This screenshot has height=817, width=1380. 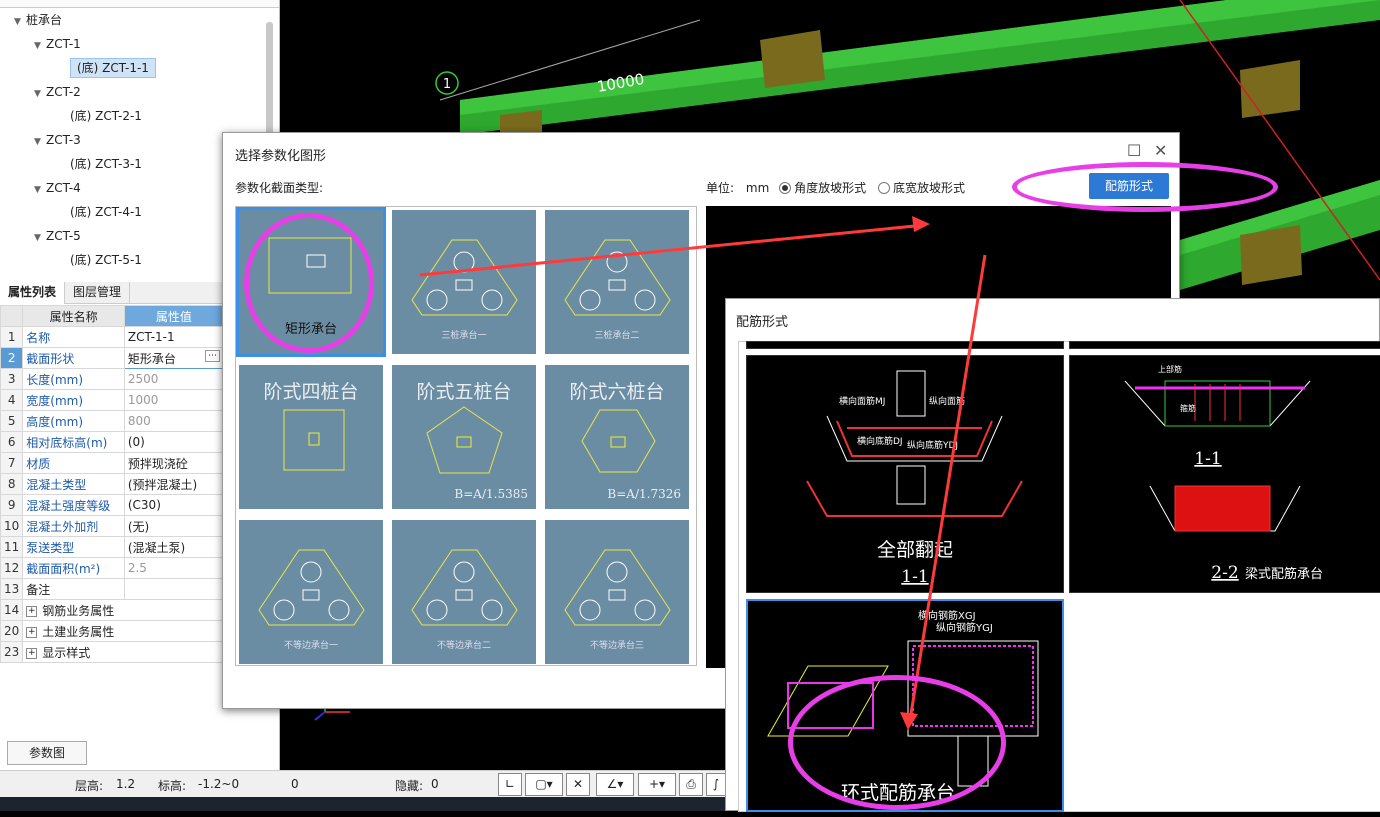 I want to click on property-value: 矩形承台 ⋯, so click(x=174, y=358).